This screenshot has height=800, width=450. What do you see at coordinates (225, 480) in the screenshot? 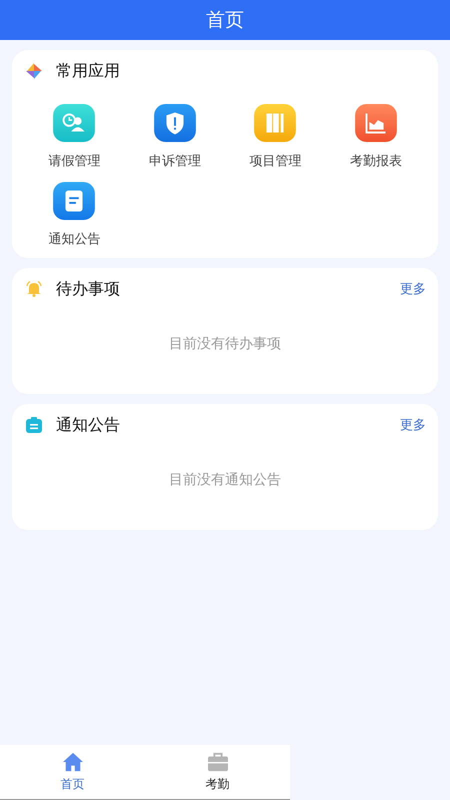
I see `empty-message: 目前没有通知公告` at bounding box center [225, 480].